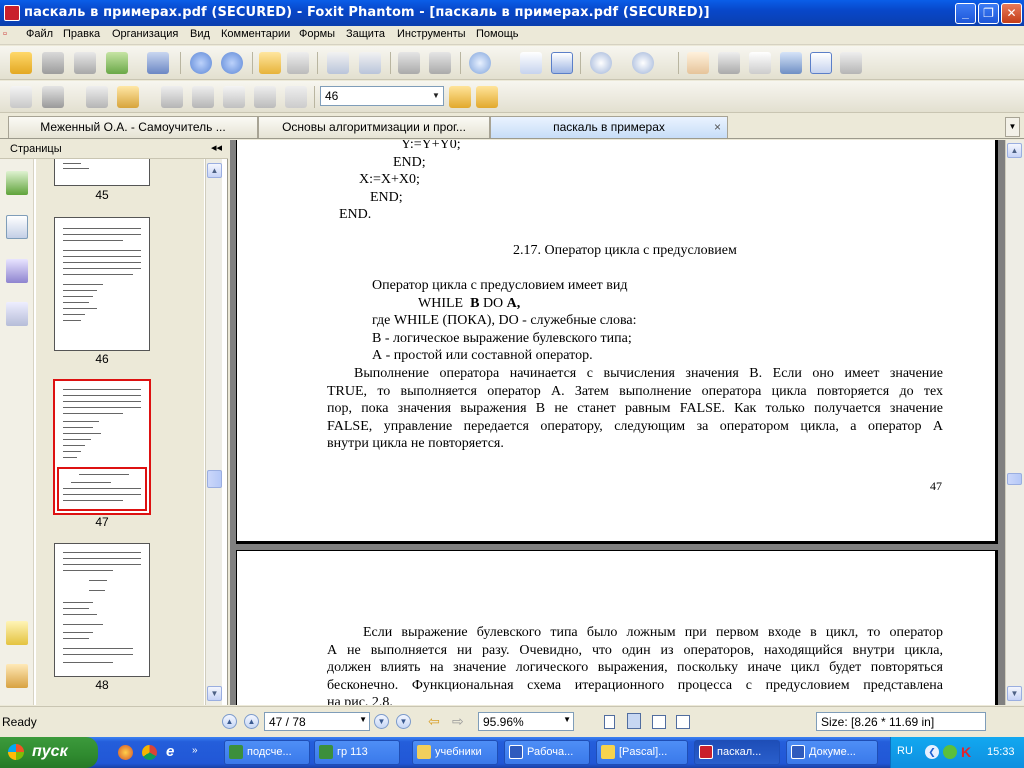 The width and height of the screenshot is (1024, 768). What do you see at coordinates (128, 97) in the screenshot?
I see `lock-icon` at bounding box center [128, 97].